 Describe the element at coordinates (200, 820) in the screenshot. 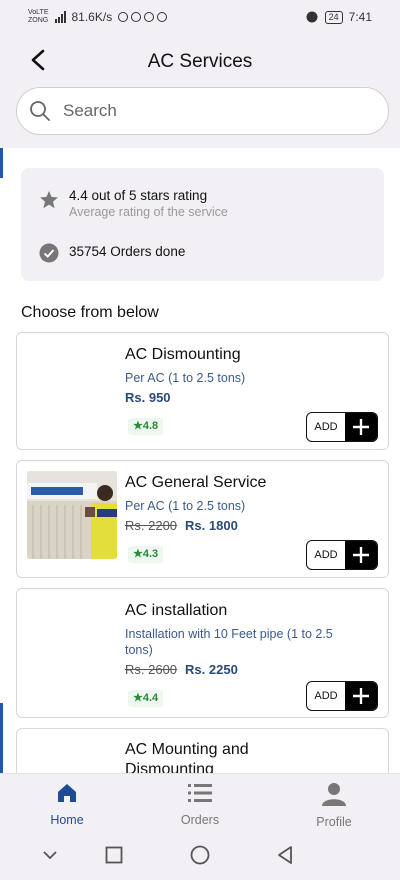

I see `nav-orders-label: Orders` at that location.